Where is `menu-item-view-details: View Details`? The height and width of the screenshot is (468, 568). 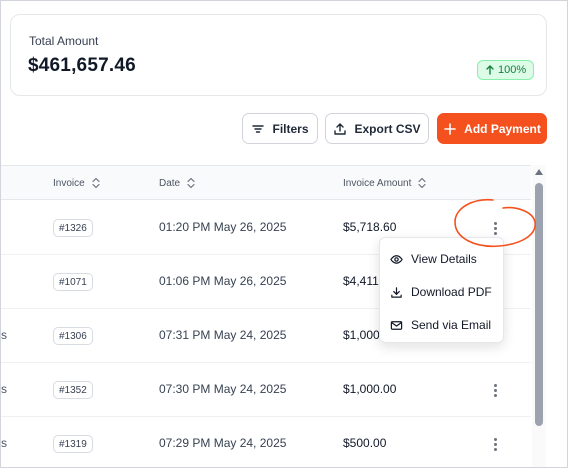 menu-item-view-details: View Details is located at coordinates (442, 259).